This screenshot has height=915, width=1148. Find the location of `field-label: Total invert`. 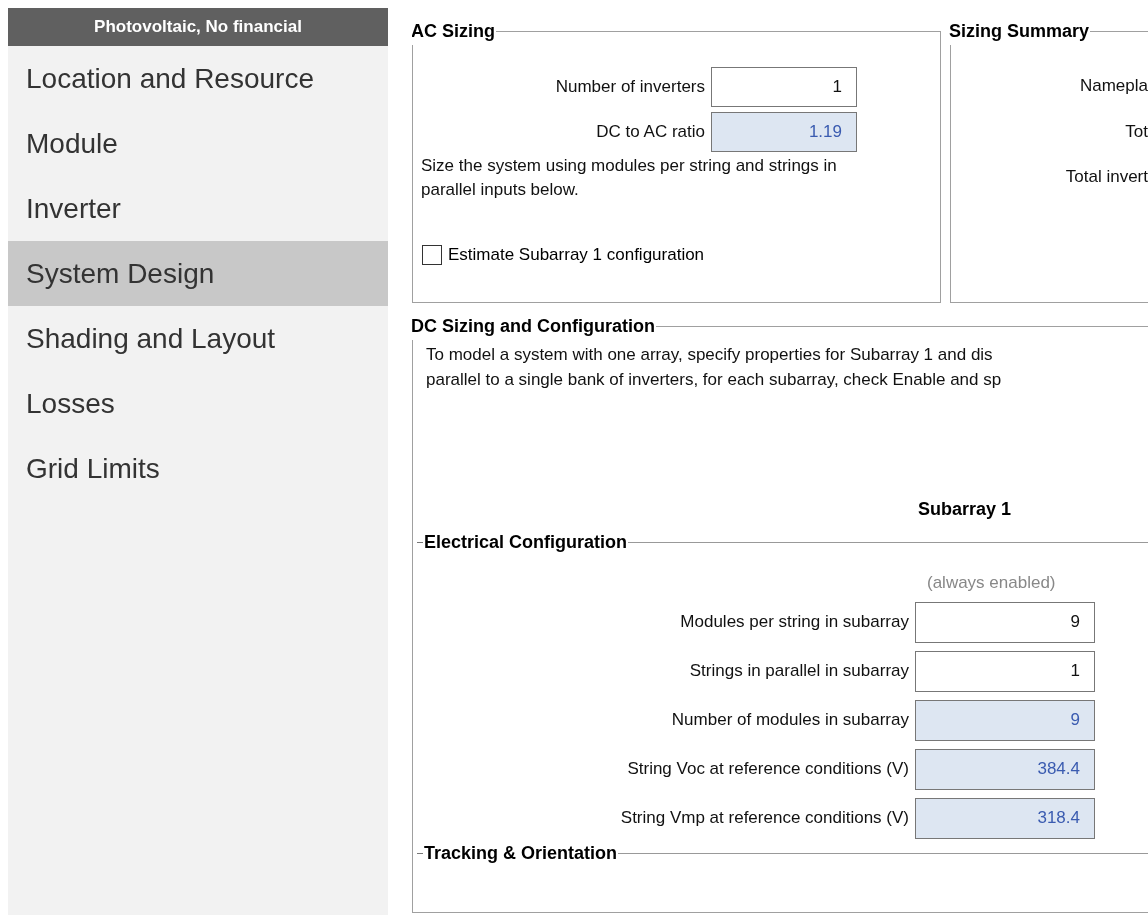

field-label: Total invert is located at coordinates (1106, 177).